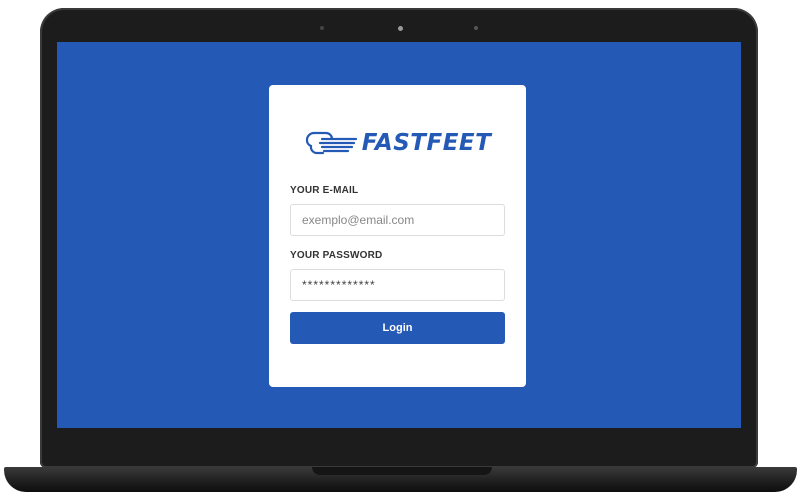  What do you see at coordinates (331, 143) in the screenshot?
I see `fast-delivery-box-icon` at bounding box center [331, 143].